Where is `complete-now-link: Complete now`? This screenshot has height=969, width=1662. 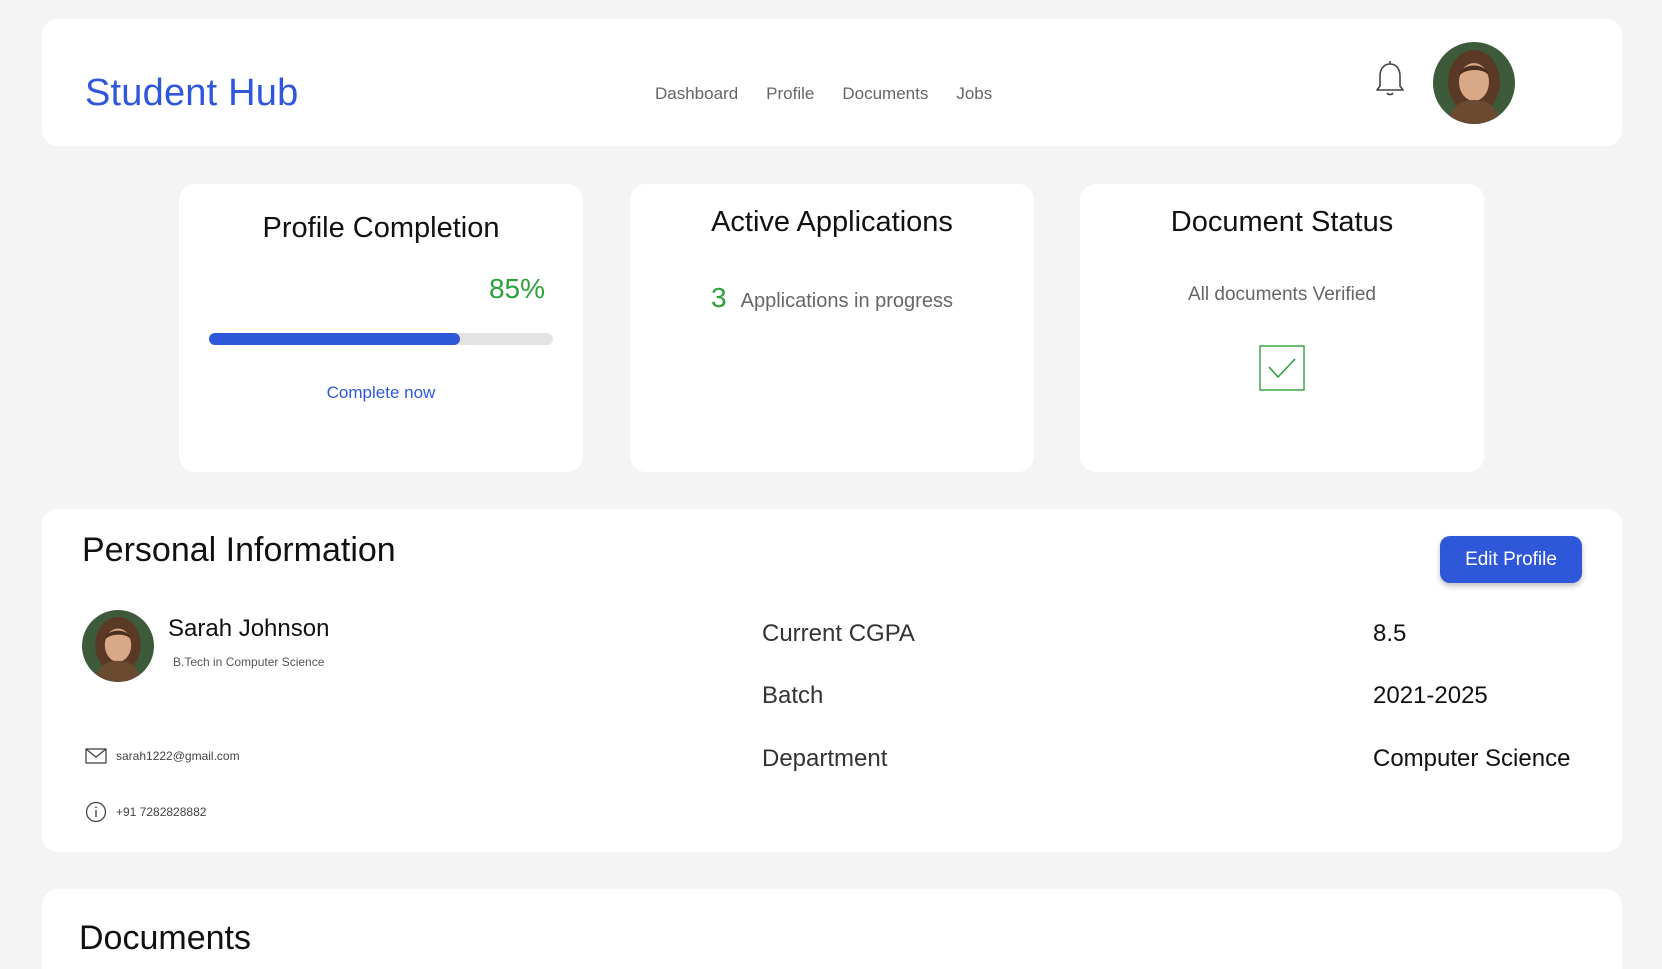 complete-now-link: Complete now is located at coordinates (381, 393).